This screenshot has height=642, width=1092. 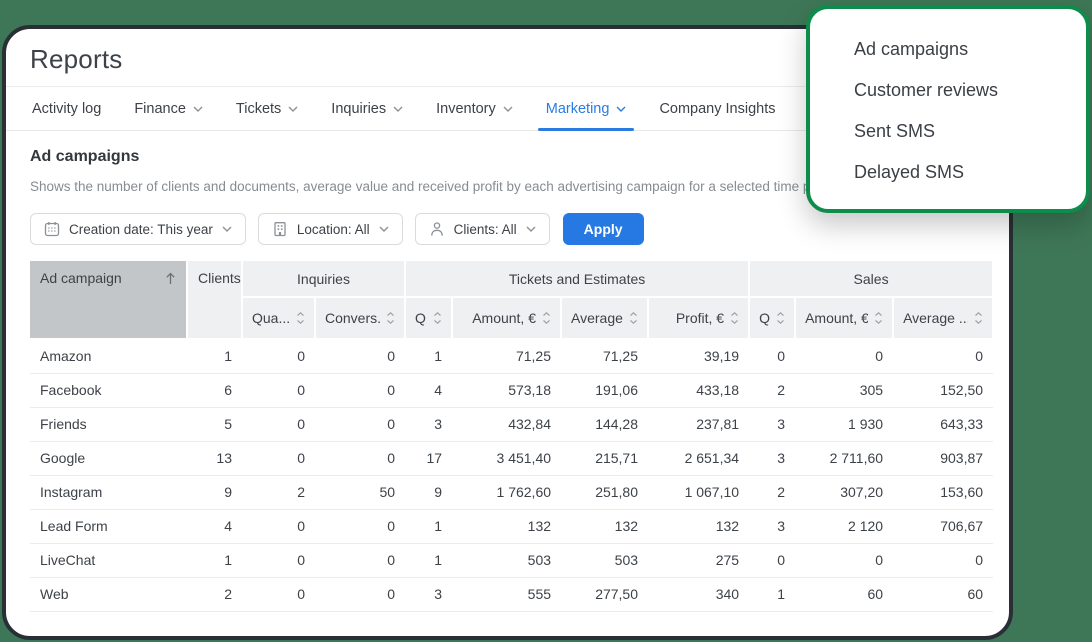 What do you see at coordinates (507, 356) in the screenshot?
I see `value-cell: 71,25` at bounding box center [507, 356].